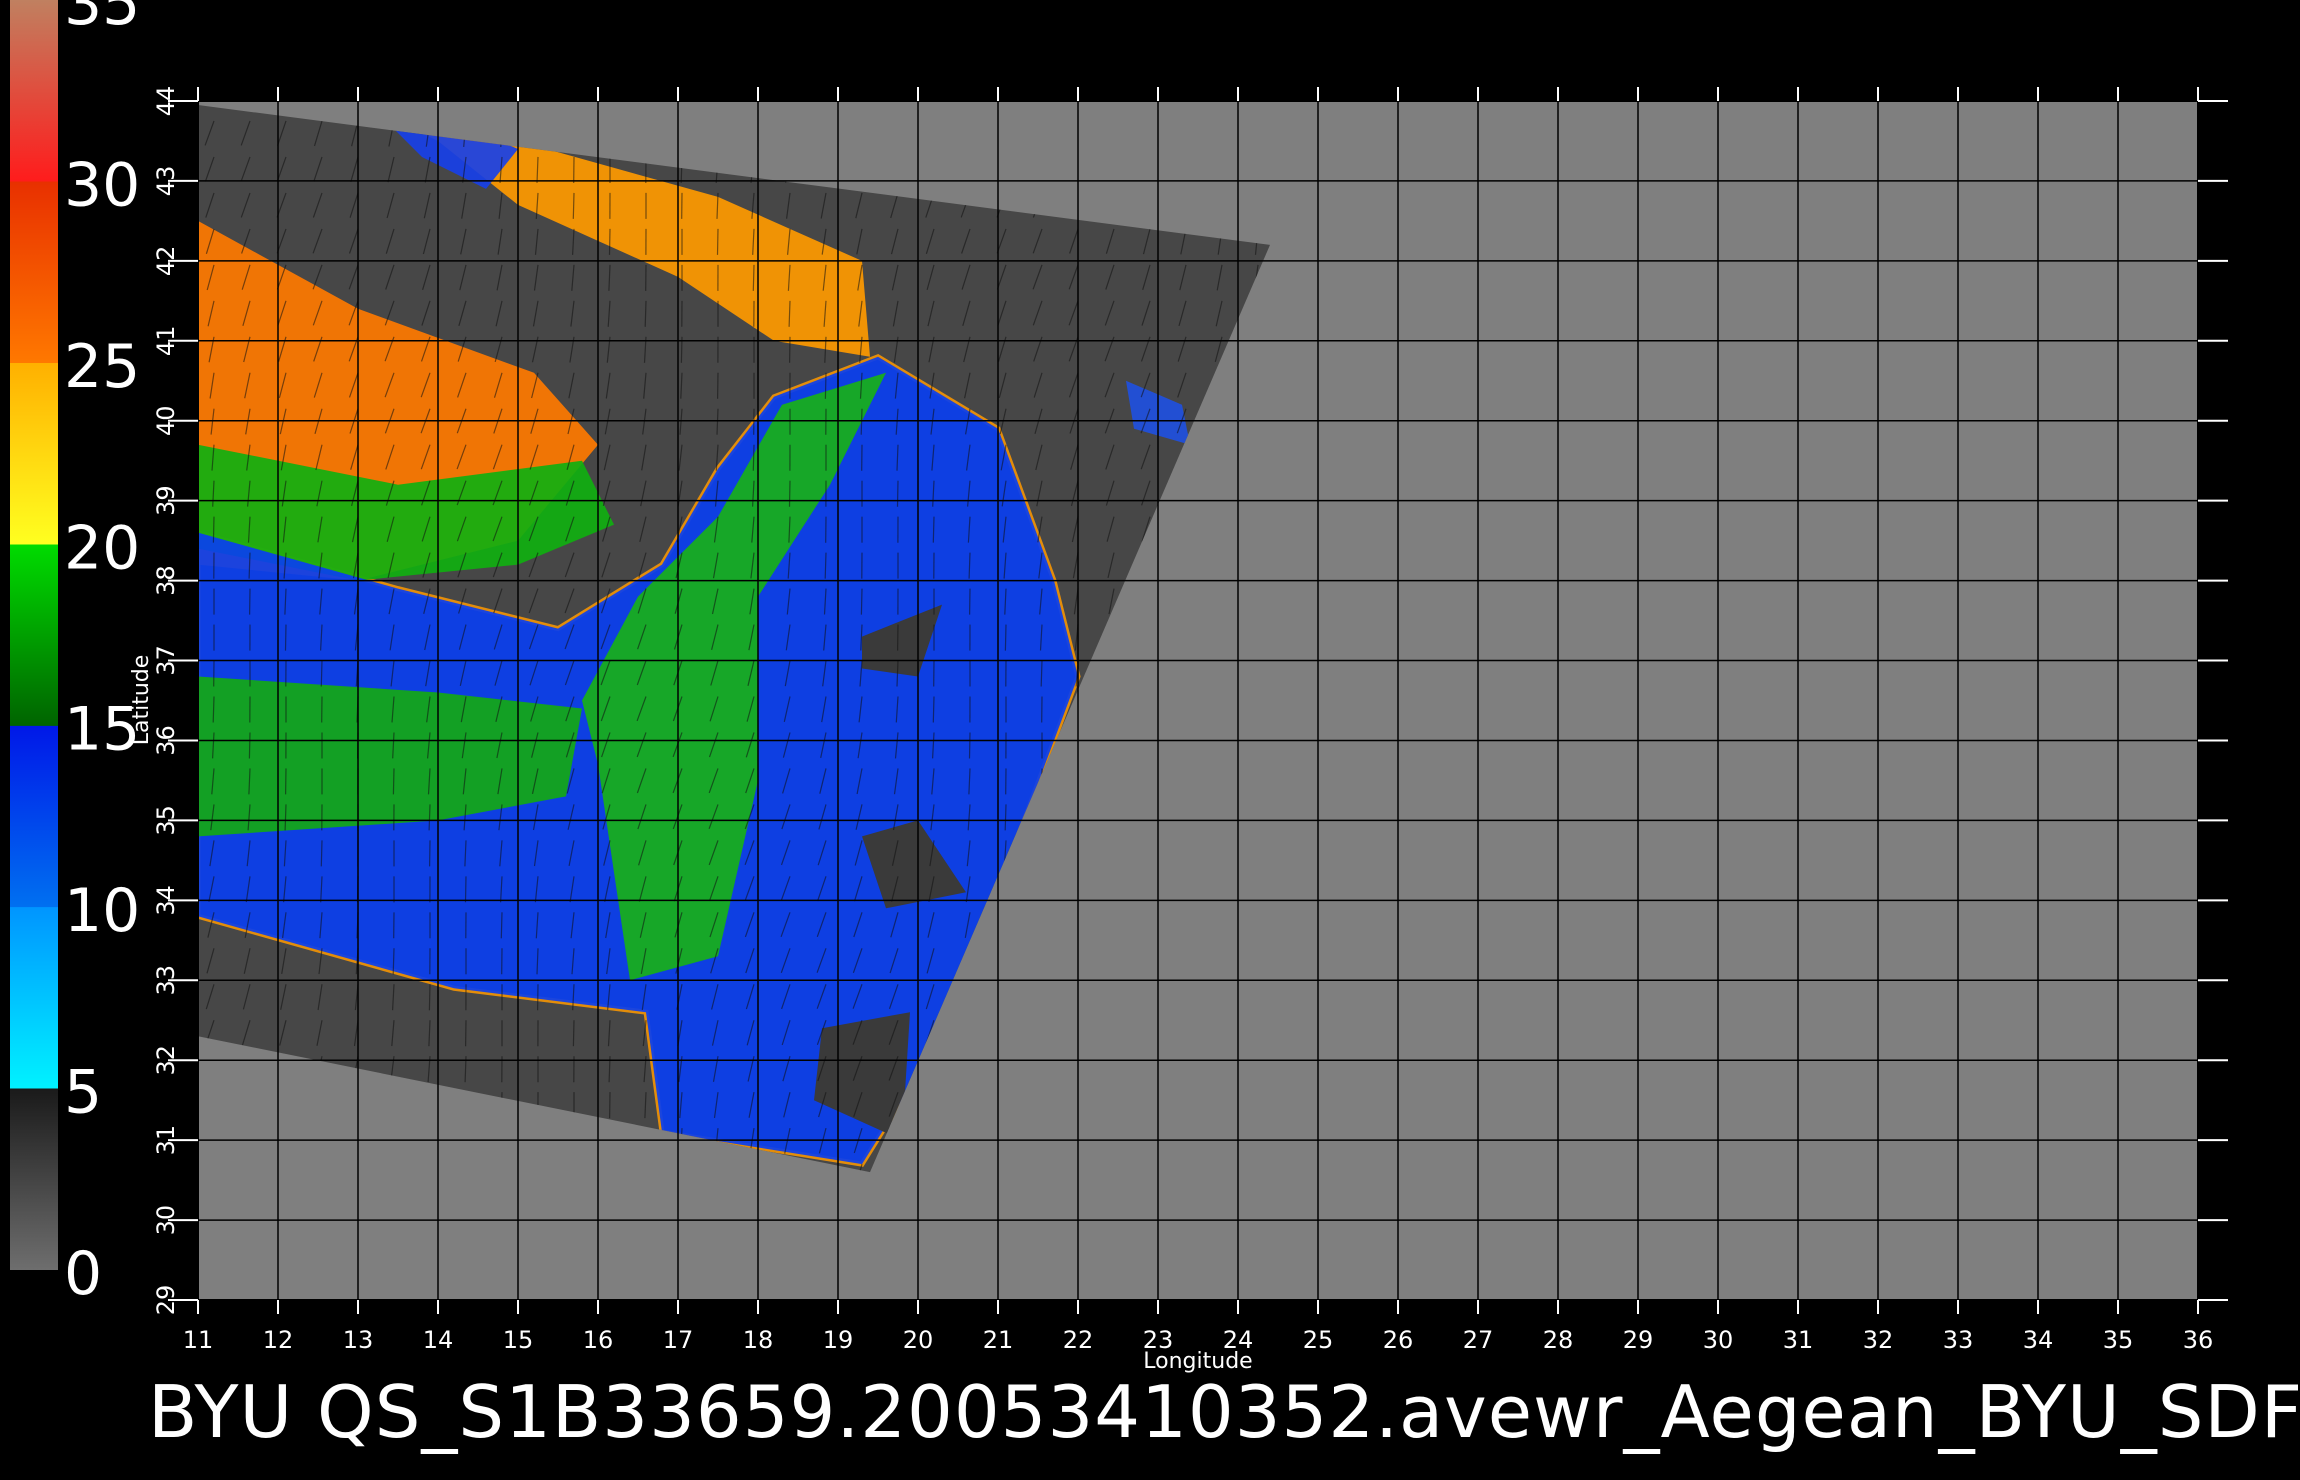 Image resolution: width=2300 pixels, height=1480 pixels. What do you see at coordinates (278, 1340) in the screenshot?
I see `x-tick-label: 12` at bounding box center [278, 1340].